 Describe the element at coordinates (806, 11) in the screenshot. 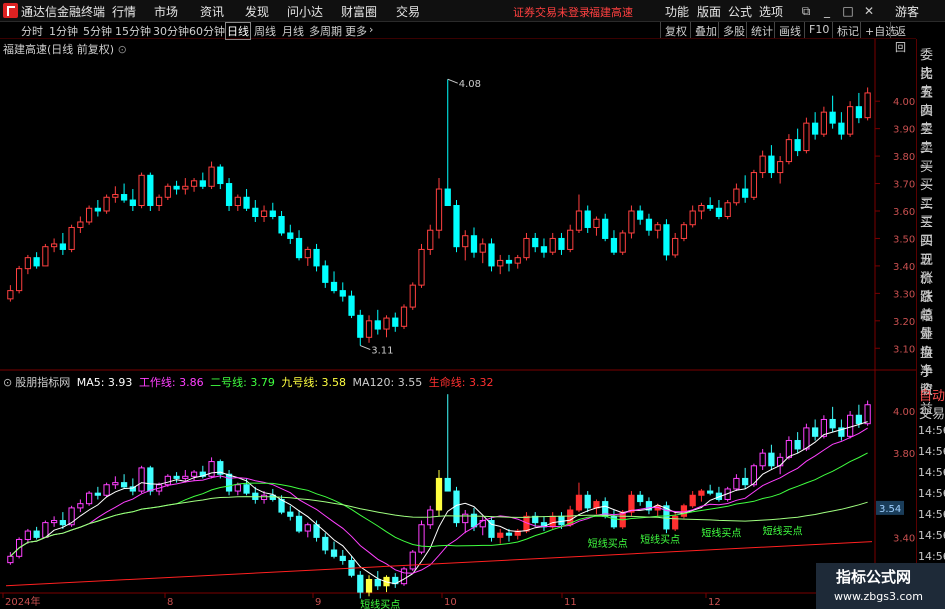

I see `restore-icon: ⧉` at that location.